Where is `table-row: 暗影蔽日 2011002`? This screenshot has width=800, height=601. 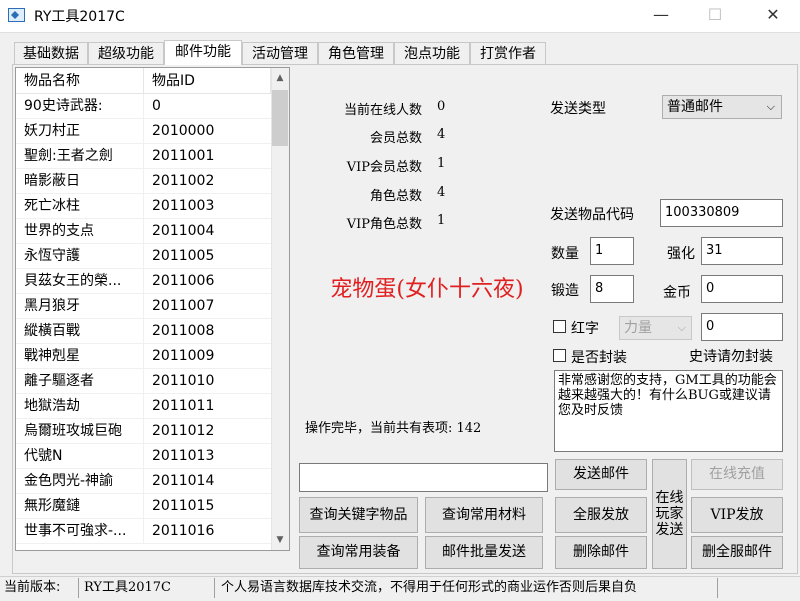
table-row: 暗影蔽日 2011002 is located at coordinates (143, 181).